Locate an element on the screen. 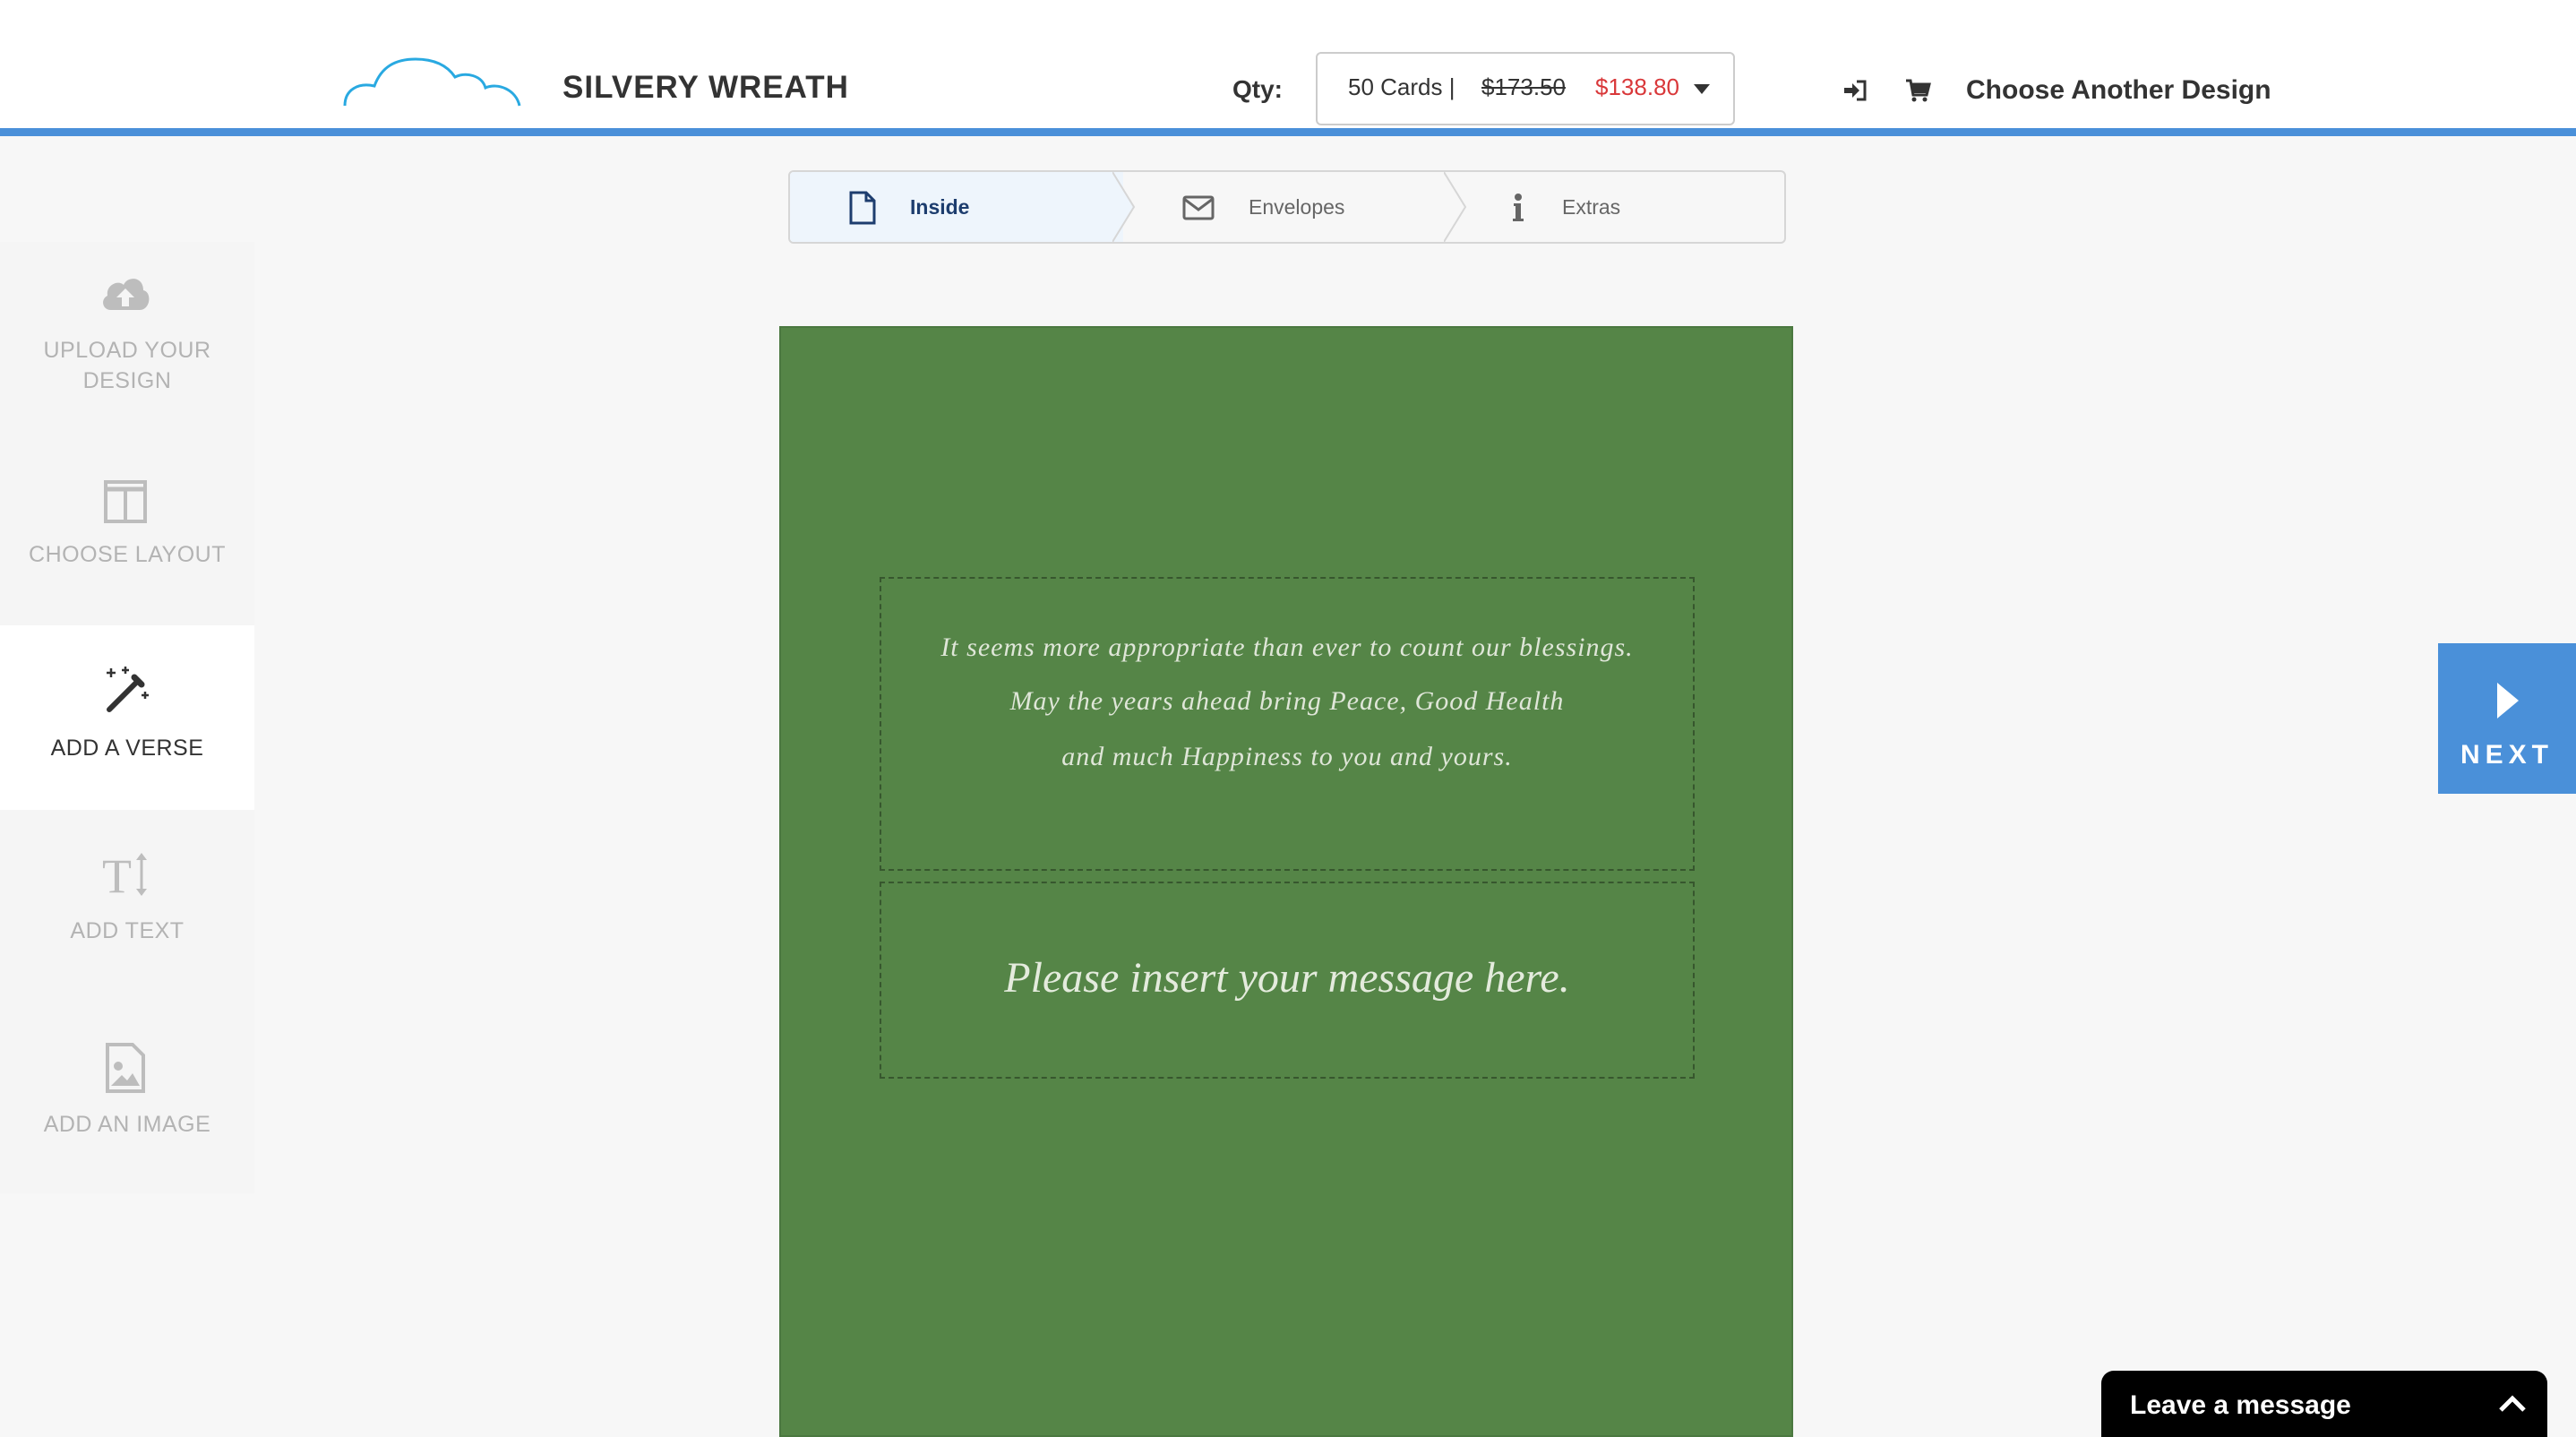 The image size is (2576, 1437). sidebar-item-add-verse: ADD A VERSE is located at coordinates (127, 717).